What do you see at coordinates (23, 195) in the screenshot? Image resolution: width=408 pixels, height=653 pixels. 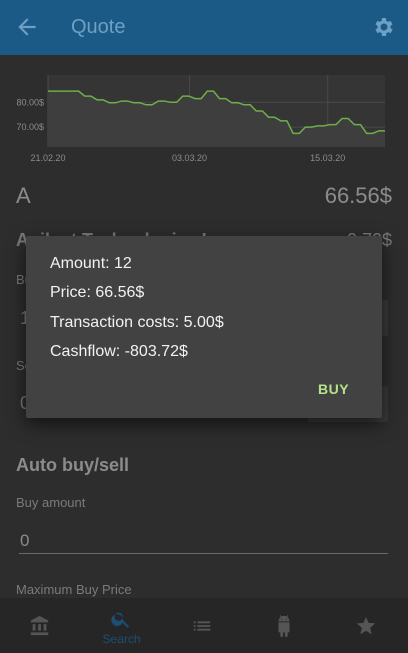 I see `stock-symbol: A` at bounding box center [23, 195].